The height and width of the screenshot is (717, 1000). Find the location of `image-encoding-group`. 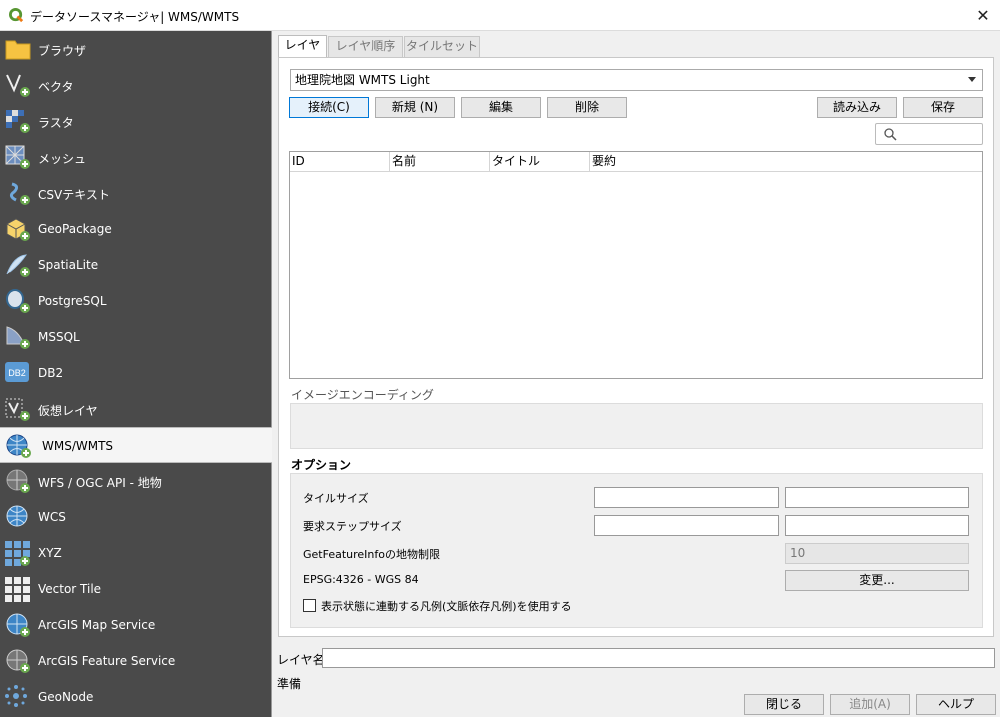

image-encoding-group is located at coordinates (636, 426).